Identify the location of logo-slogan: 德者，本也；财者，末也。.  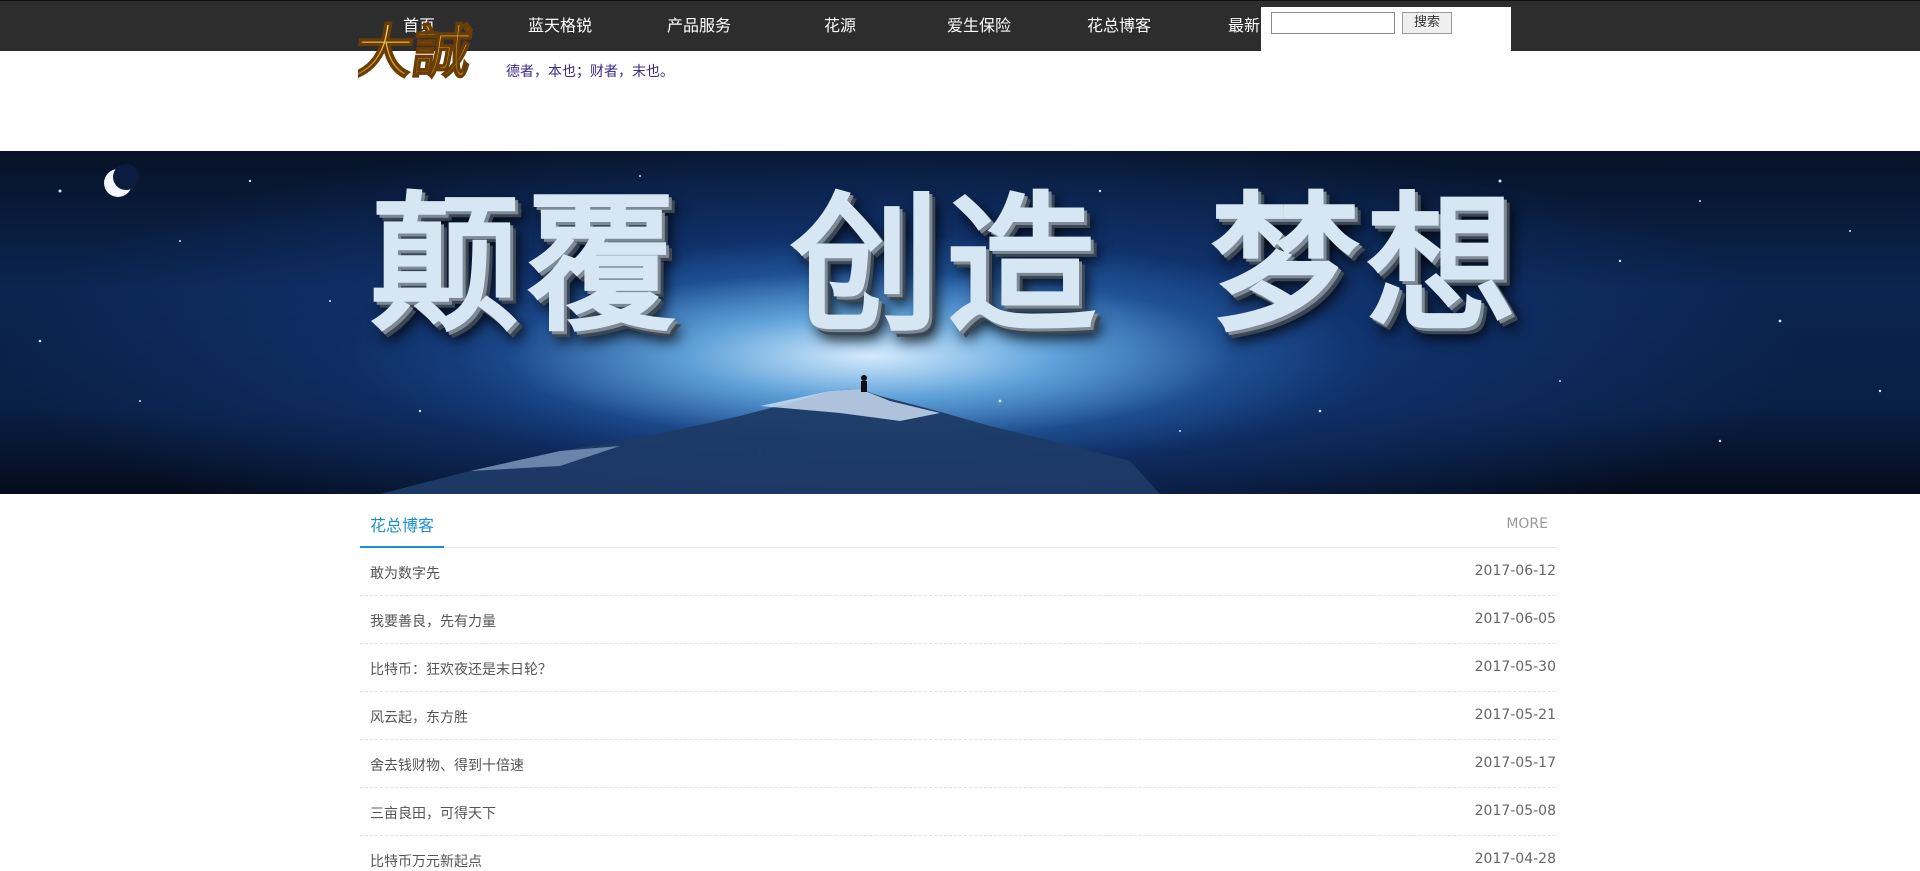
(590, 72).